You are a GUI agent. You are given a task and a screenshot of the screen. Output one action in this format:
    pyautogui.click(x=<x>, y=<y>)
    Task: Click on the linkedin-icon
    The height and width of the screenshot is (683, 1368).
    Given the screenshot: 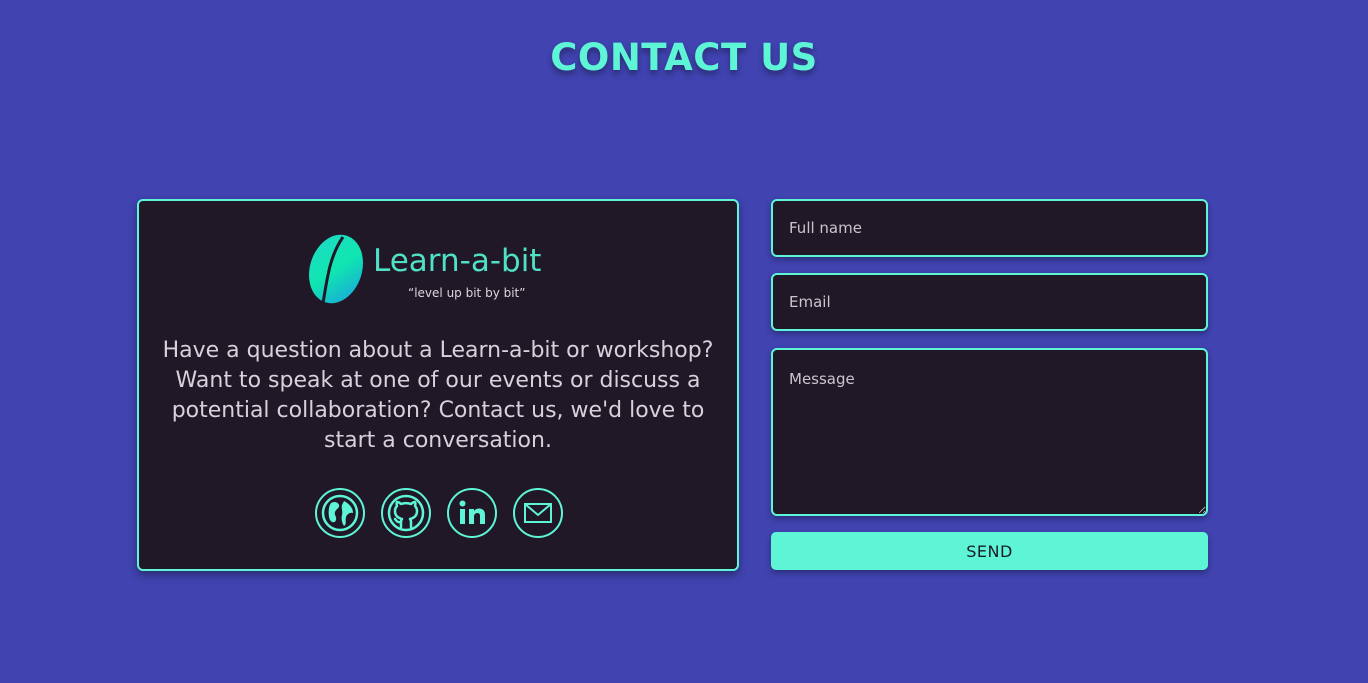 What is the action you would take?
    pyautogui.click(x=472, y=512)
    